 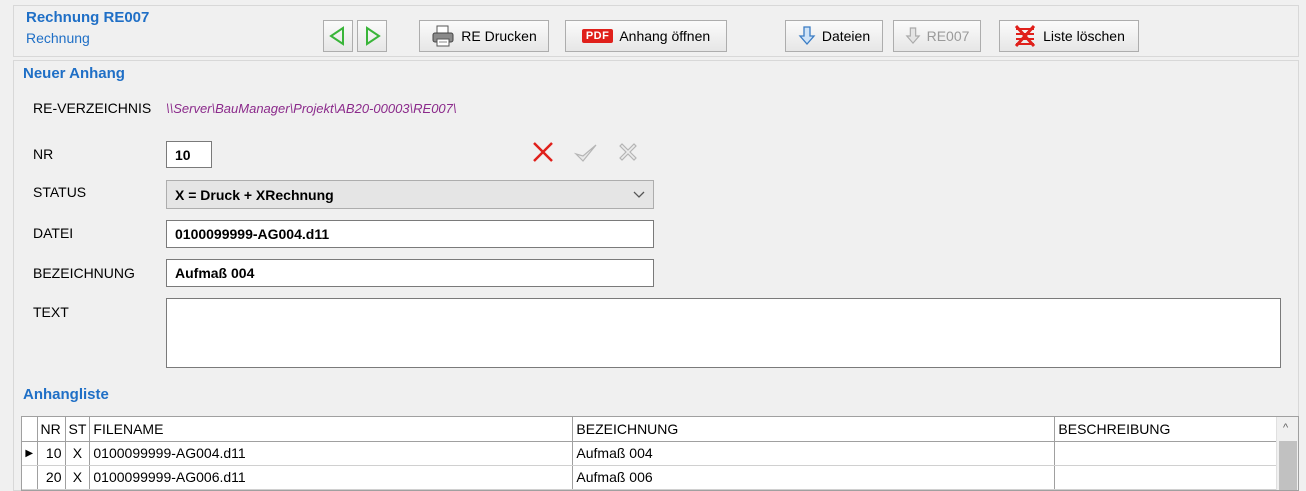 I want to click on checkmark-icon, so click(x=586, y=153).